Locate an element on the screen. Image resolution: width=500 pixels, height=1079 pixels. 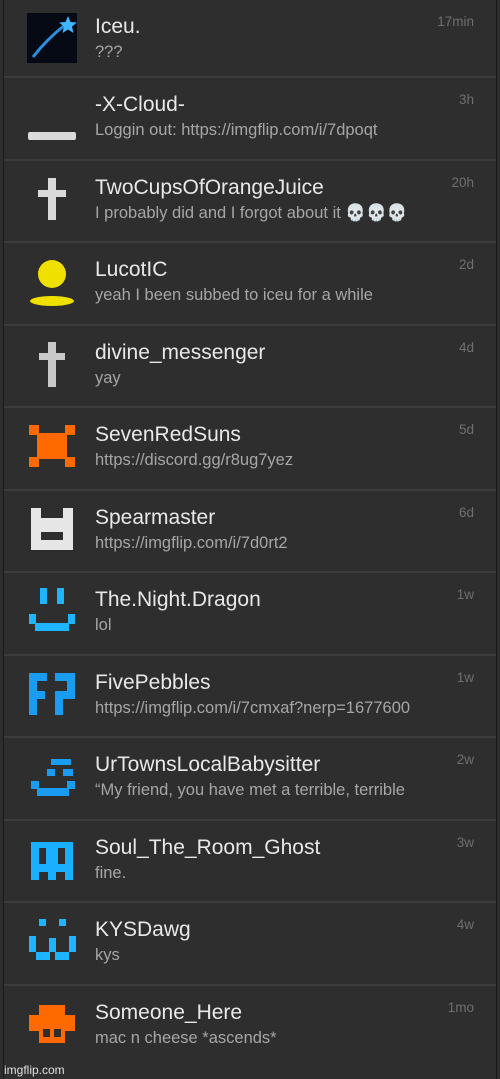
cyan-w-face-icon is located at coordinates (52, 941).